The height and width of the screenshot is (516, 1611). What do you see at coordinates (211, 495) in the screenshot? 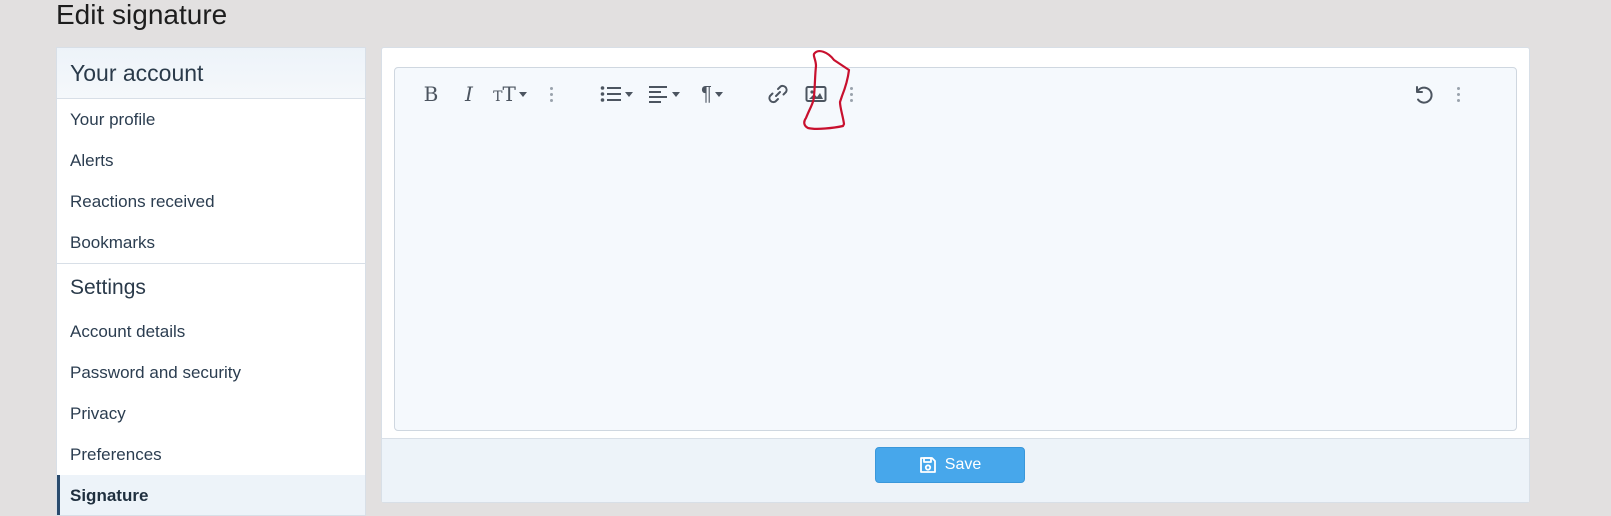
I see `sidebar-item-signature: Signature` at bounding box center [211, 495].